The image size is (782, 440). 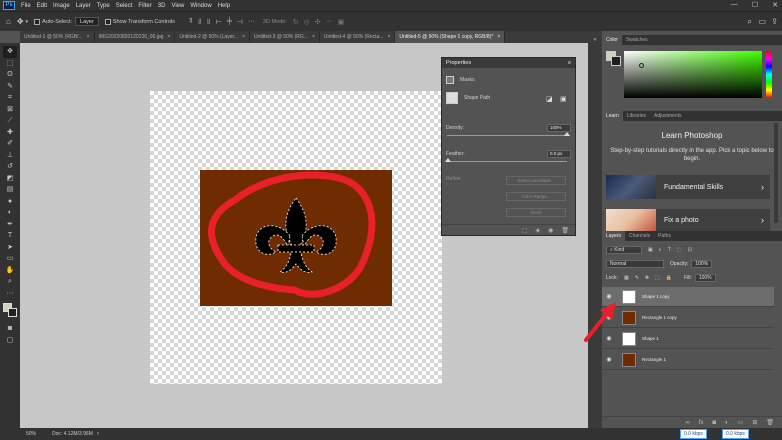 What do you see at coordinates (200, 6) in the screenshot?
I see `menu-window: Window` at bounding box center [200, 6].